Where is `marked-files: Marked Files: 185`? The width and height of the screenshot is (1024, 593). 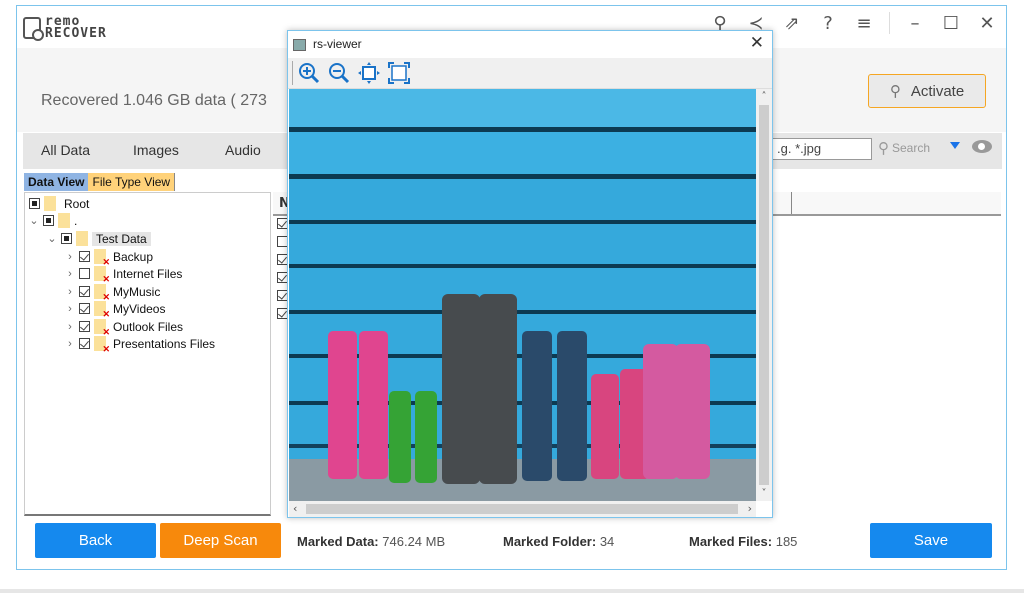
marked-files: Marked Files: 185 is located at coordinates (743, 541).